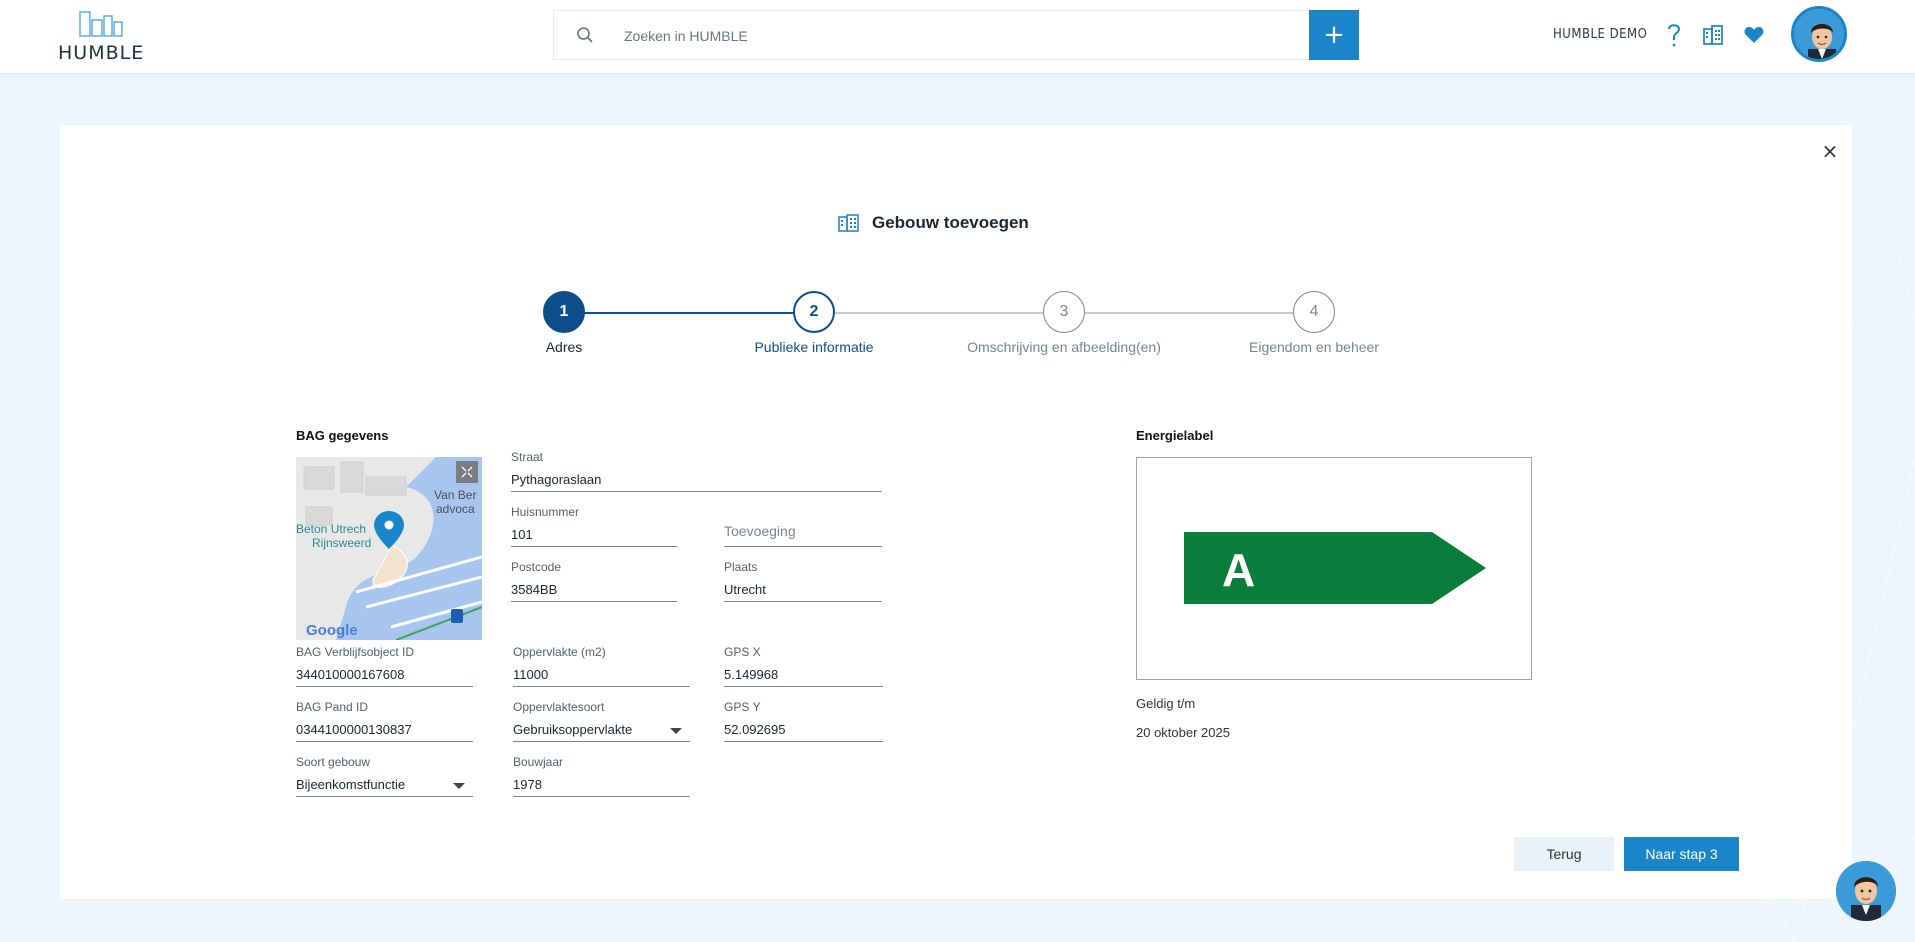 The height and width of the screenshot is (942, 1915). Describe the element at coordinates (1600, 34) in the screenshot. I see `account-label: HUMBLE DEMO` at that location.